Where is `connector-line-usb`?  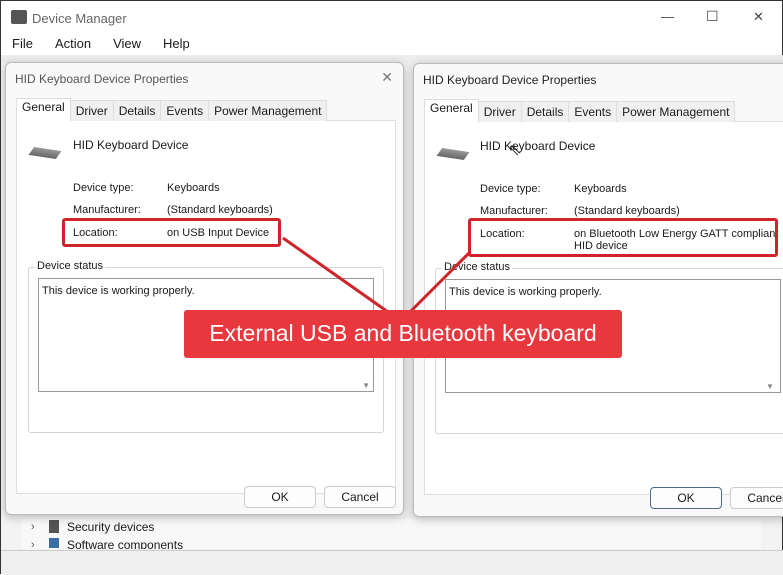 connector-line-usb is located at coordinates (335, 275).